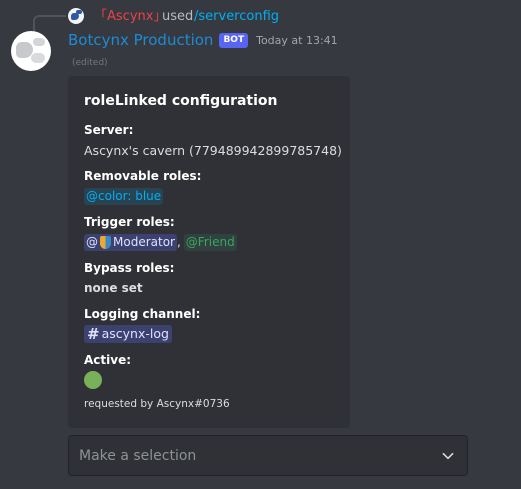 The width and height of the screenshot is (521, 489). Describe the element at coordinates (236, 17) in the screenshot. I see `reply-command-link: /serverconfig` at that location.